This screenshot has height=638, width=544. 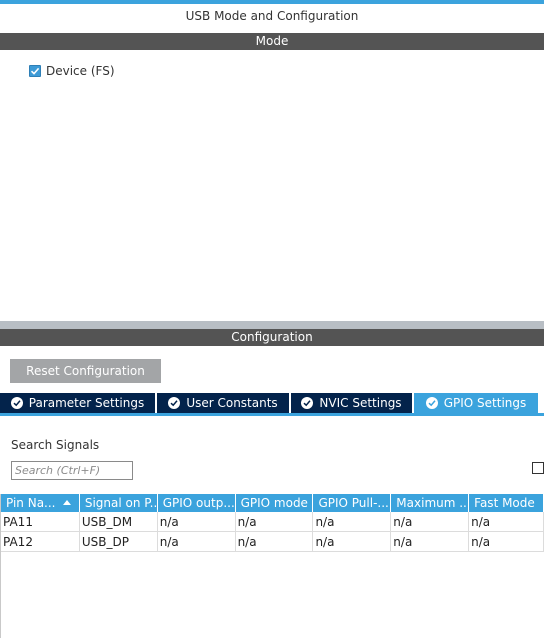 I want to click on column-header-gpio-mode: GPIO mode, so click(x=275, y=503).